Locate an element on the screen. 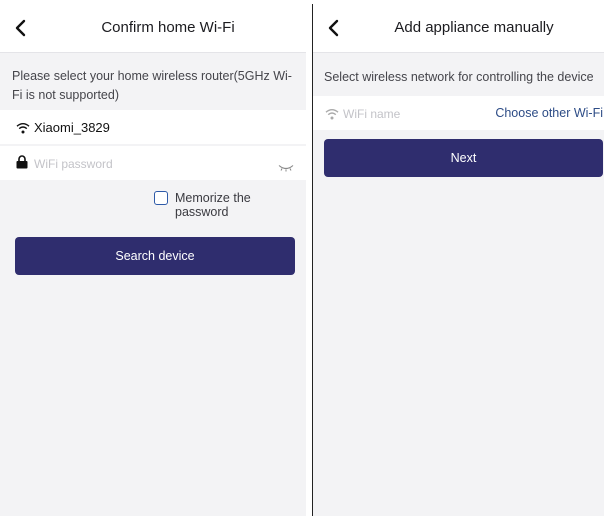 This screenshot has height=518, width=604. eye-closed-icon is located at coordinates (286, 168).